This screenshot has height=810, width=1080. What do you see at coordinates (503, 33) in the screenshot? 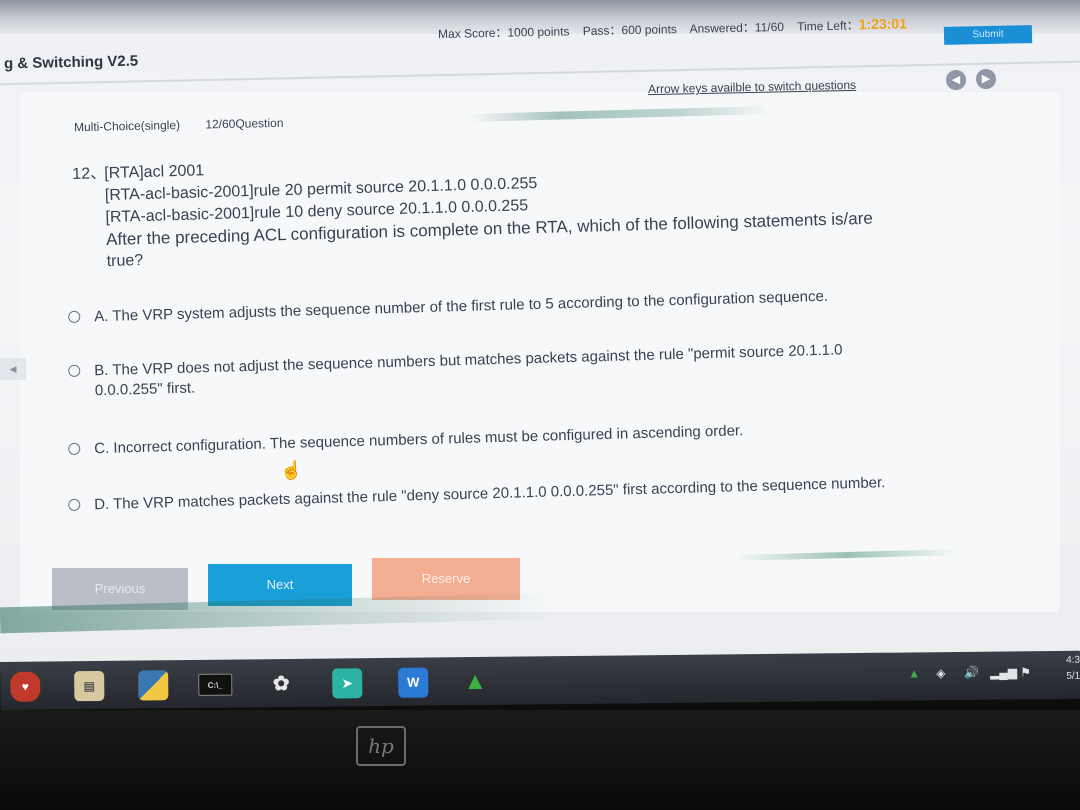
I see `max-score: Max Score：1000 points` at bounding box center [503, 33].